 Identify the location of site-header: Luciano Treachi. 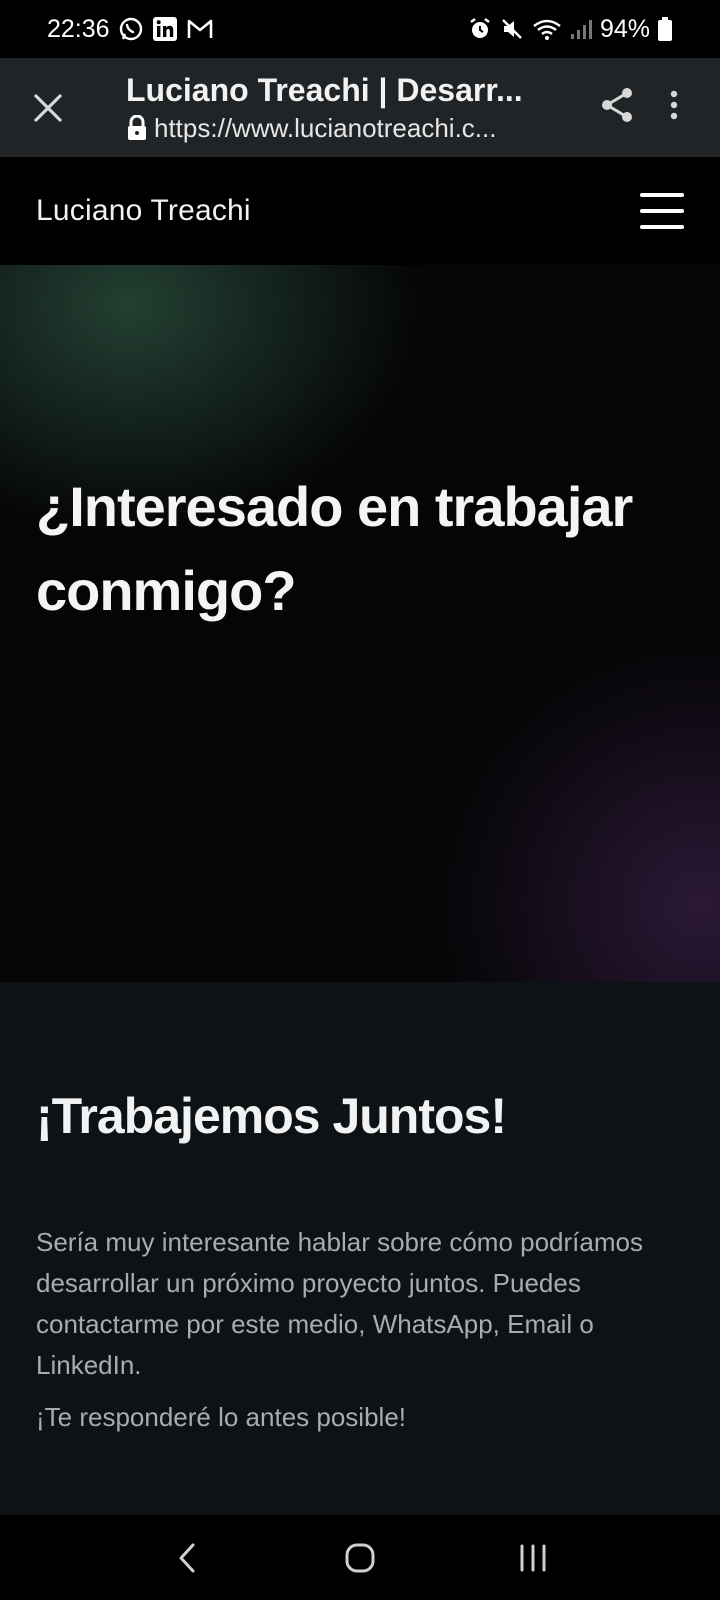
(360, 211).